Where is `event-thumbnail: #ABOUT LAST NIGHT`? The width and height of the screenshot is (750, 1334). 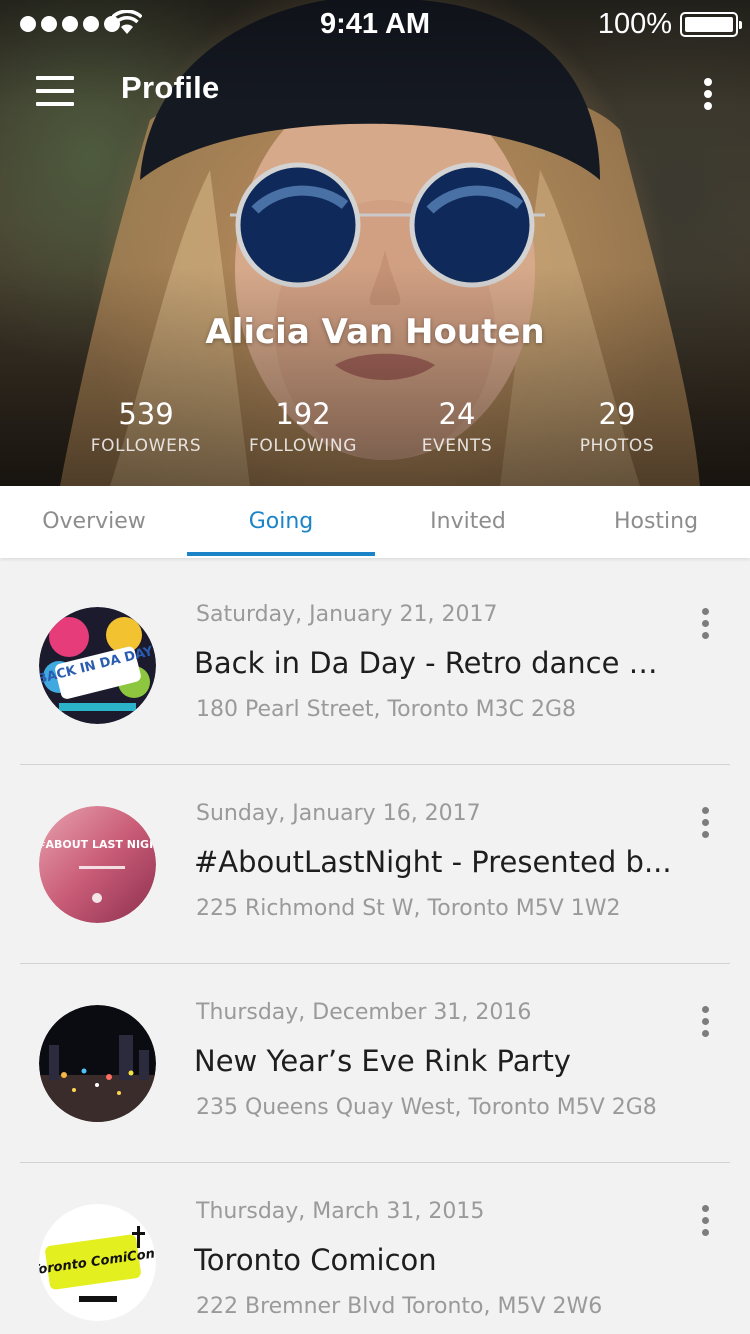
event-thumbnail: #ABOUT LAST NIGHT is located at coordinates (97, 864).